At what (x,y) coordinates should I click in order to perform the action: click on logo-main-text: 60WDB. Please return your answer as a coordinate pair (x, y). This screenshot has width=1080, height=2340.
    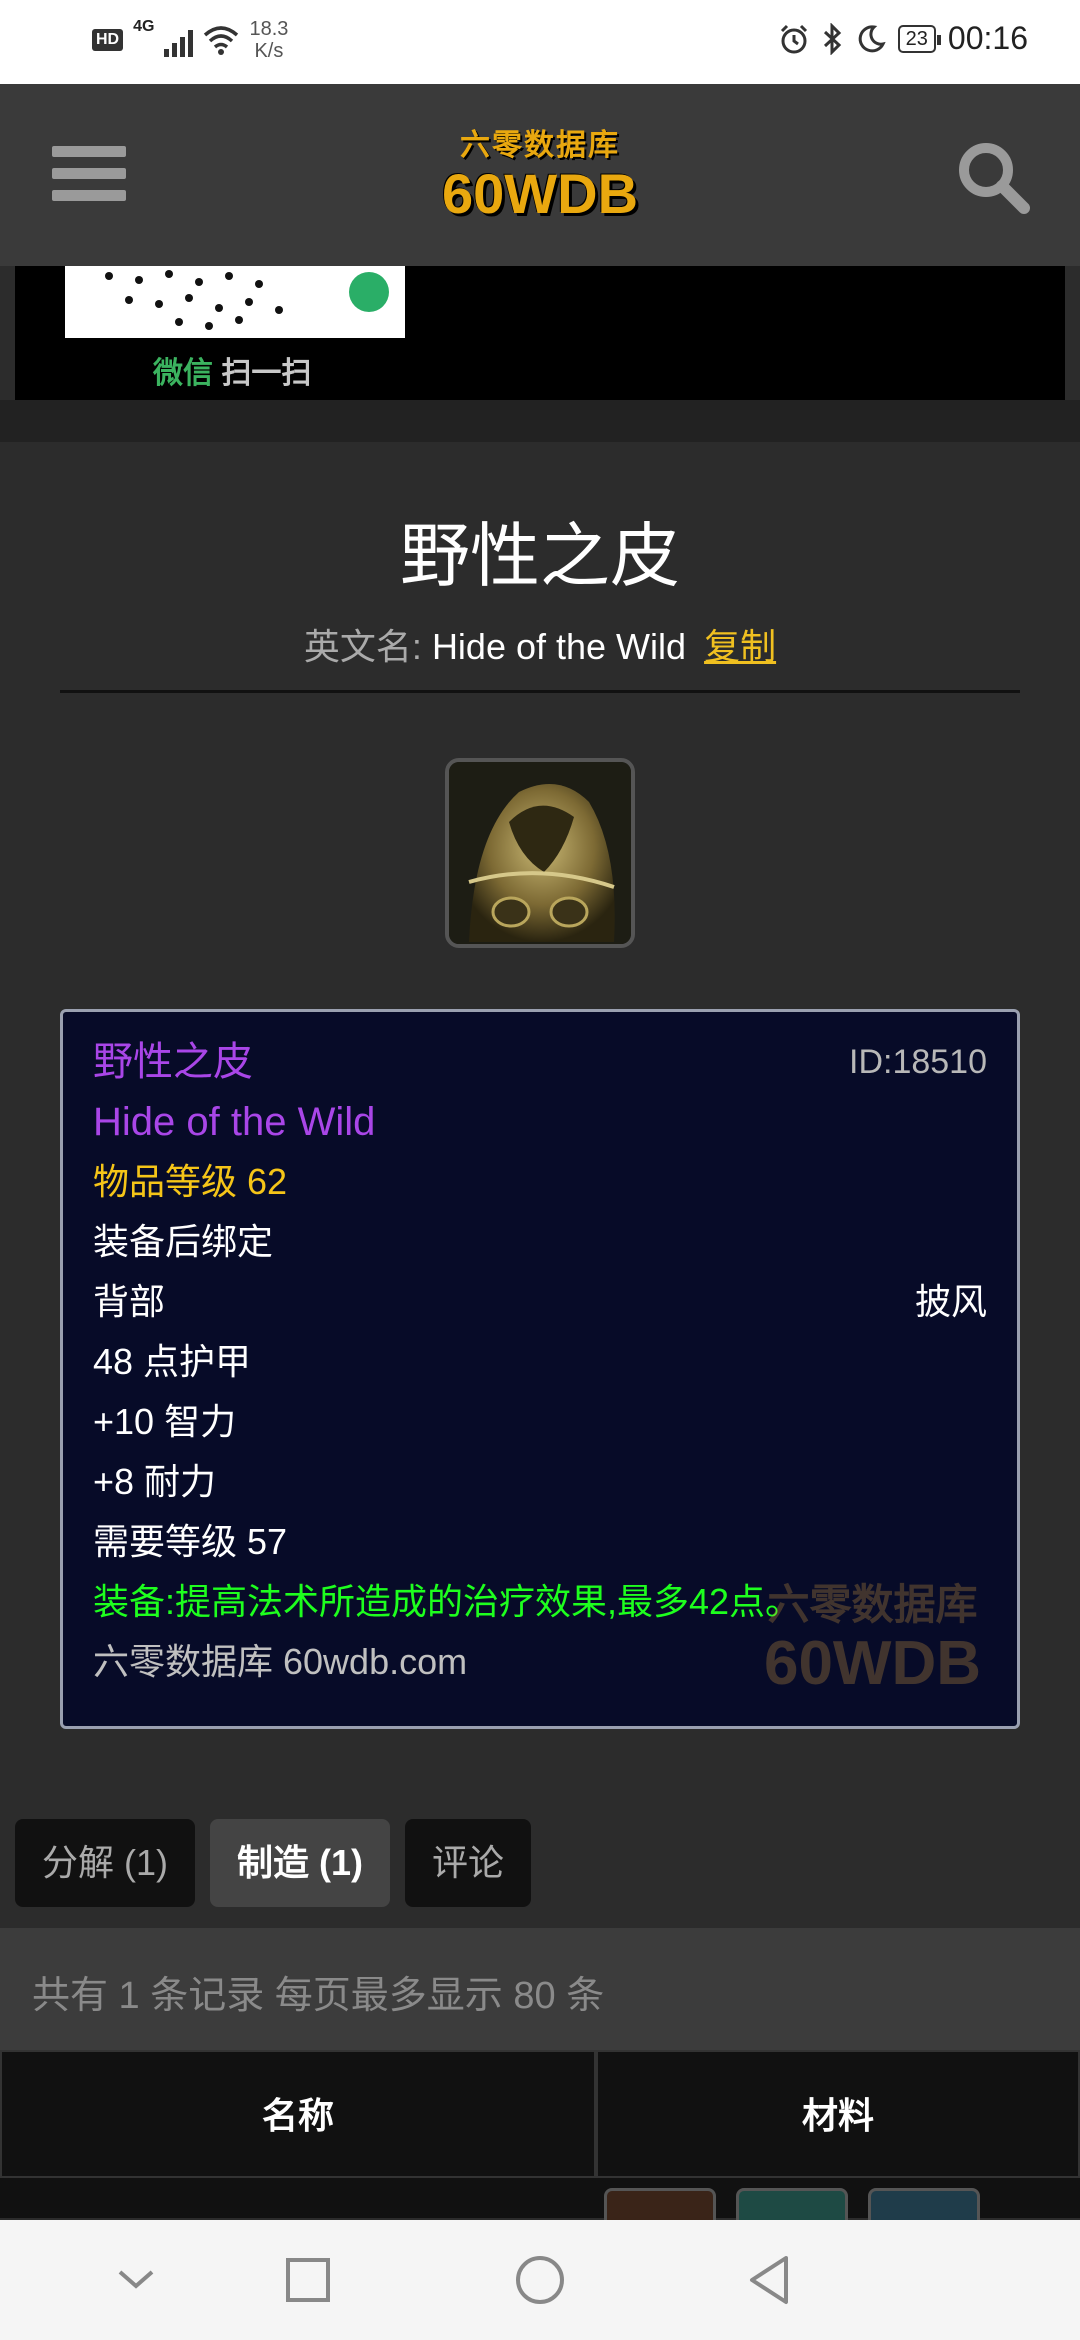
    Looking at the image, I should click on (540, 193).